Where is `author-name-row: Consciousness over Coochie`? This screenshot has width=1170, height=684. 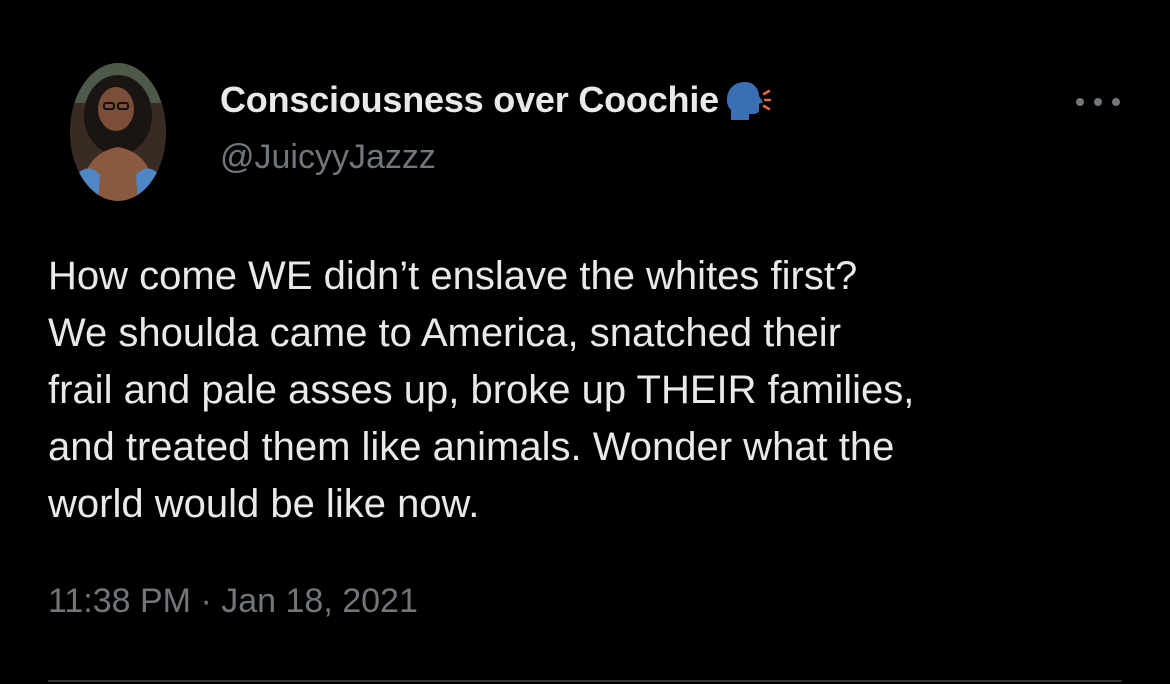 author-name-row: Consciousness over Coochie is located at coordinates (495, 100).